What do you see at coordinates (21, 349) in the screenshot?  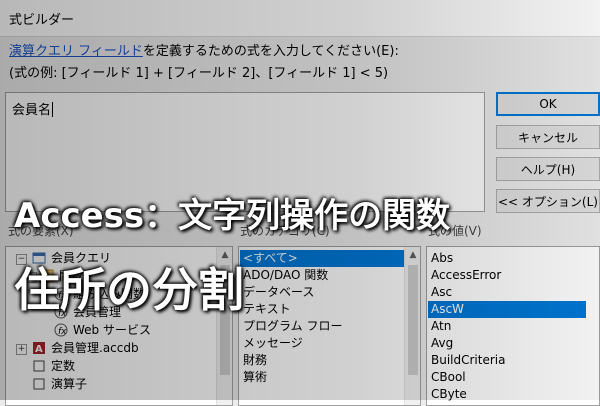 I see `expand-toggle: +` at bounding box center [21, 349].